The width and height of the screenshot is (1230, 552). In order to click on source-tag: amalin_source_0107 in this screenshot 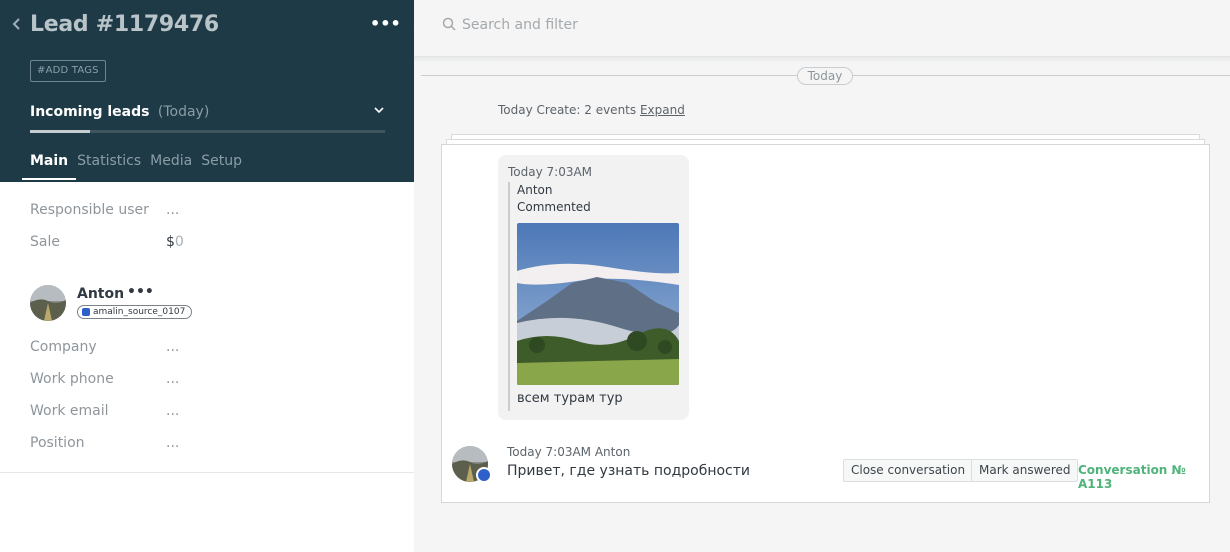, I will do `click(135, 312)`.